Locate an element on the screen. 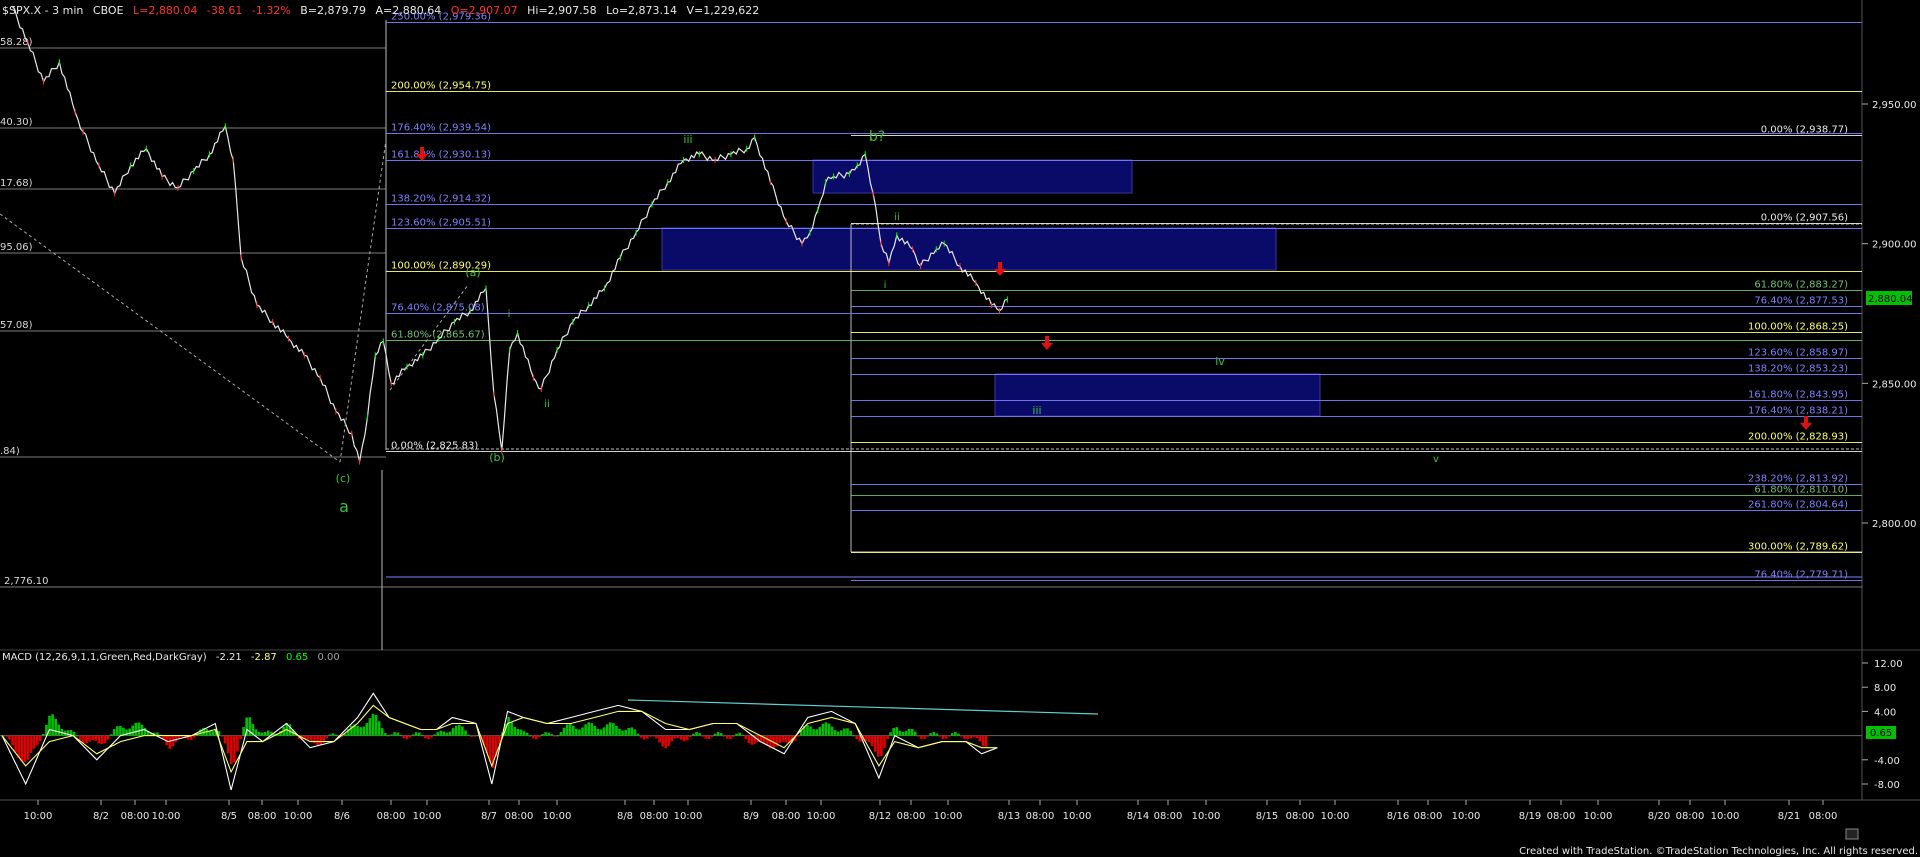 This screenshot has width=1920, height=857. fib-level-label: 61.80% (2,883.27) is located at coordinates (1801, 285).